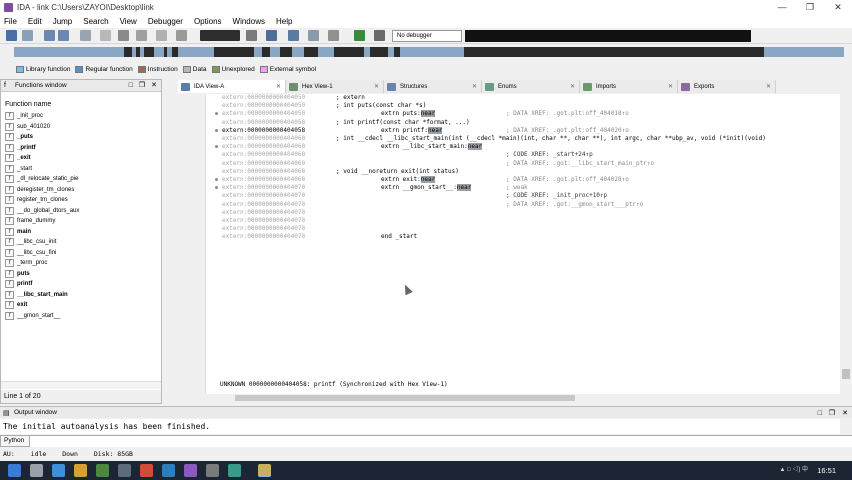 Image resolution: width=852 pixels, height=480 pixels. Describe the element at coordinates (251, 35) in the screenshot. I see `function-icon` at that location.